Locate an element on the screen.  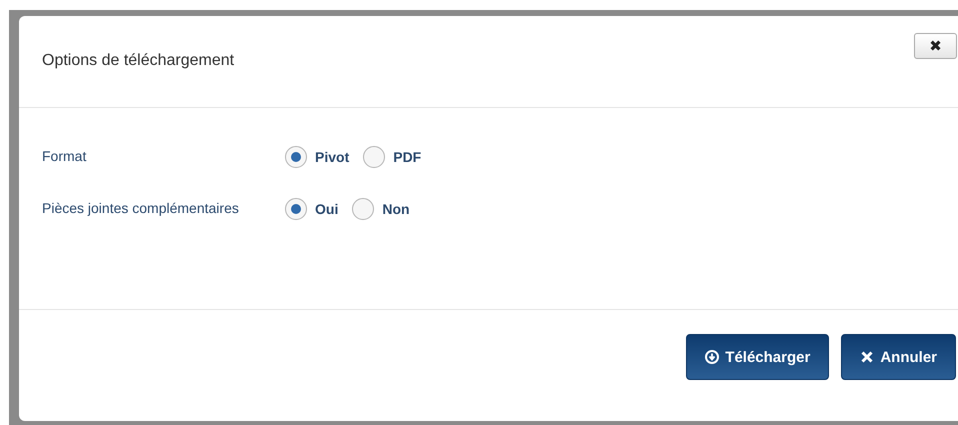
field-label: Format is located at coordinates (65, 156).